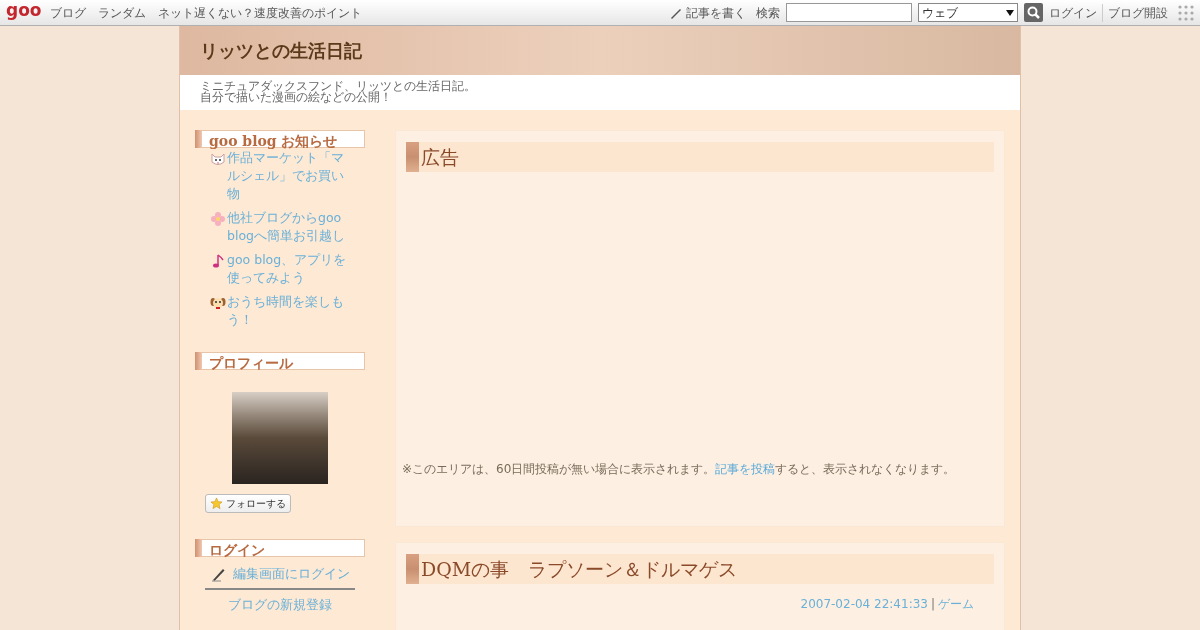 The height and width of the screenshot is (630, 1200). What do you see at coordinates (67, 12) in the screenshot?
I see `nav-link: ブログ` at bounding box center [67, 12].